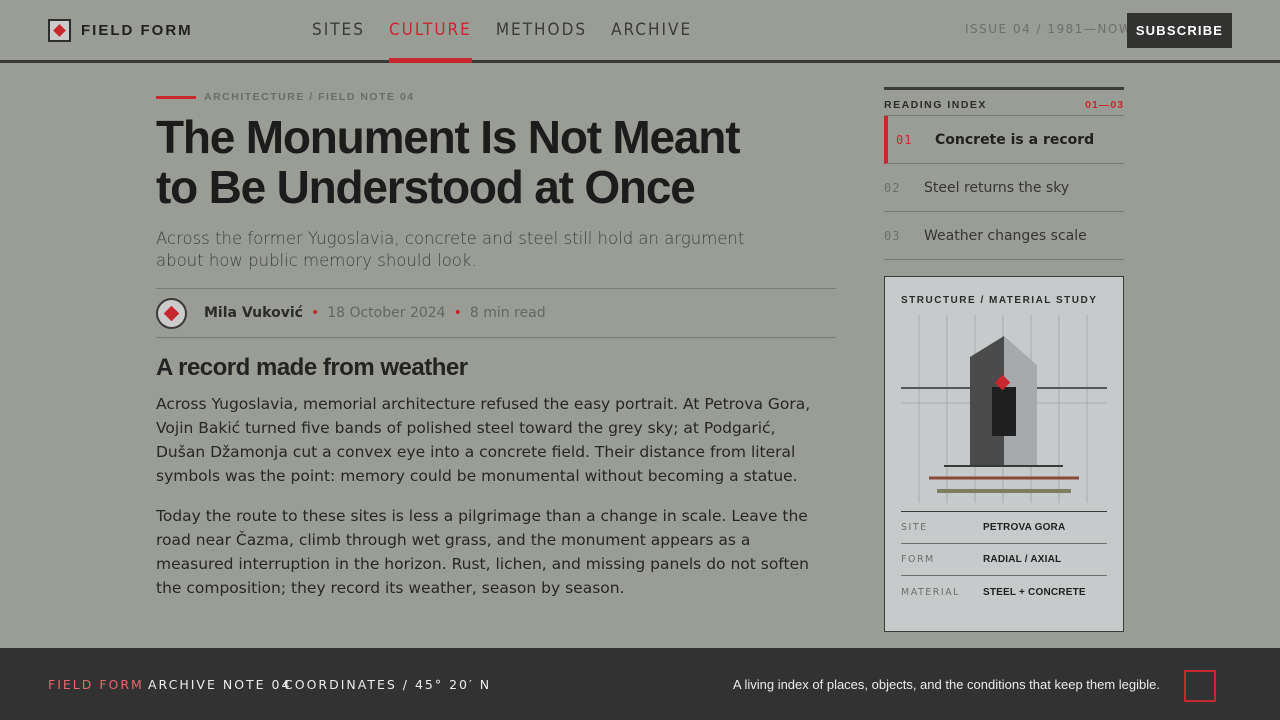  What do you see at coordinates (386, 313) in the screenshot?
I see `publish-date: 18 October 2024` at bounding box center [386, 313].